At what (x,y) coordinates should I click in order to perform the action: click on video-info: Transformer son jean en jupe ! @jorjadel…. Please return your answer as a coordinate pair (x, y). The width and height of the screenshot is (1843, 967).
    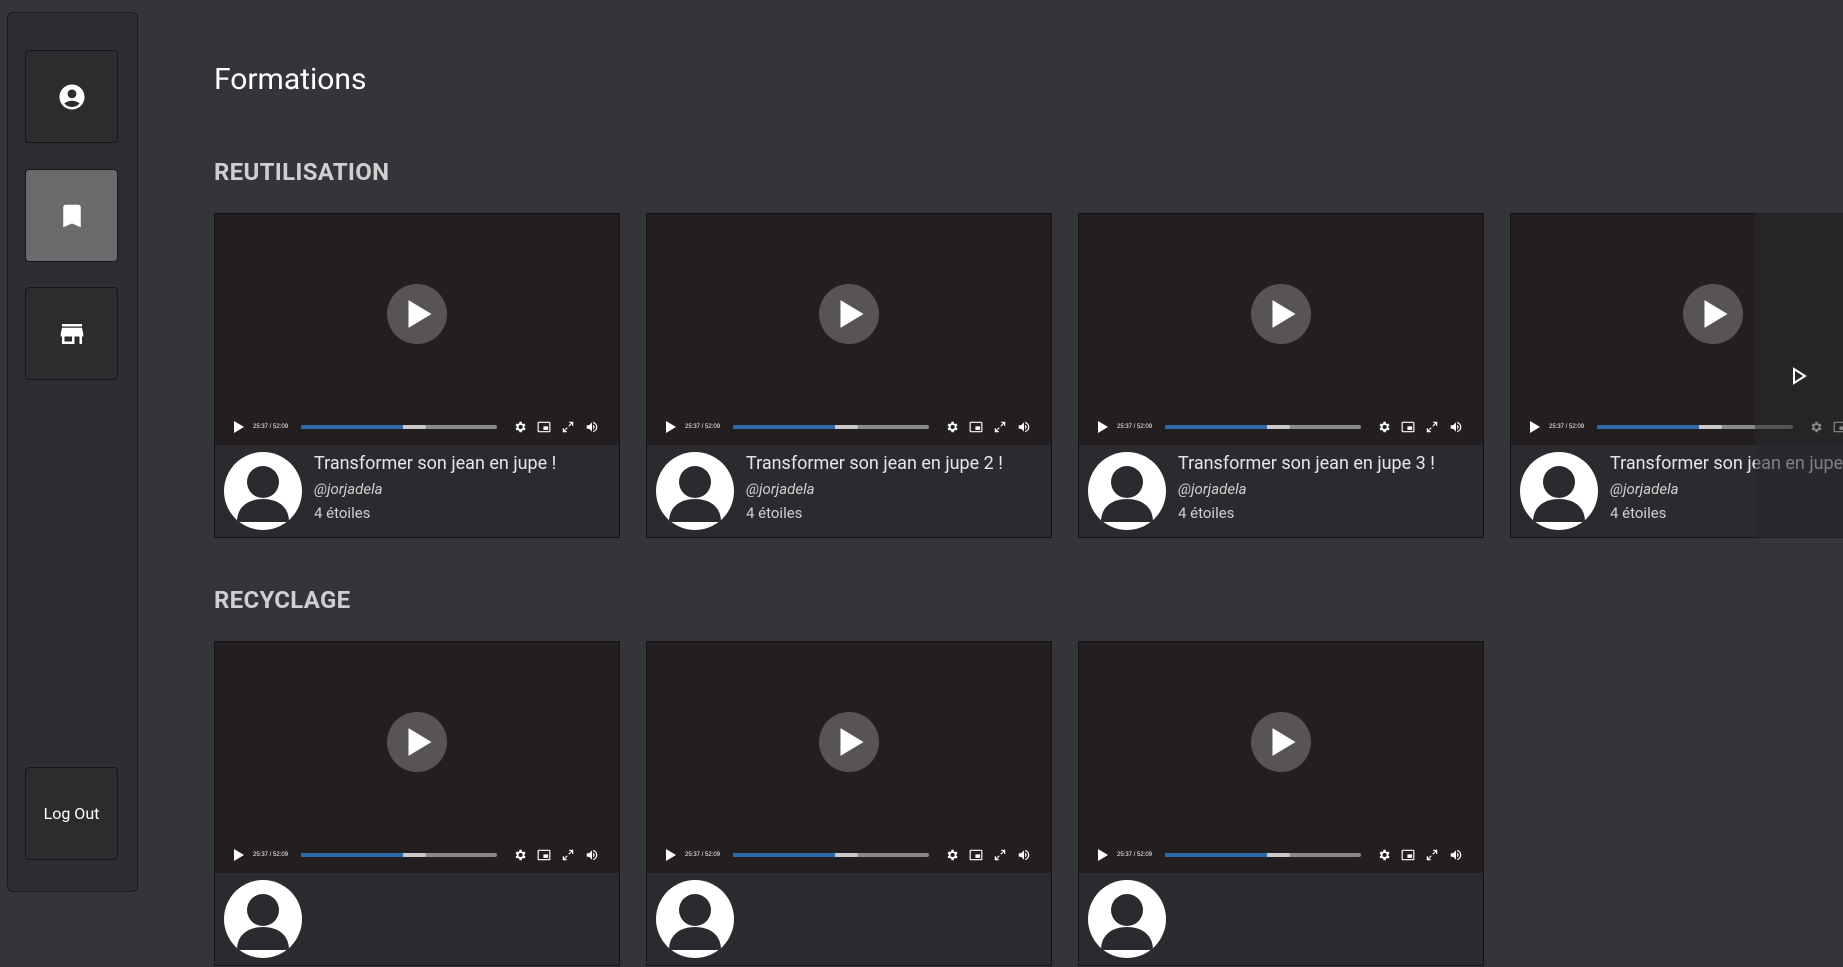
    Looking at the image, I should click on (417, 491).